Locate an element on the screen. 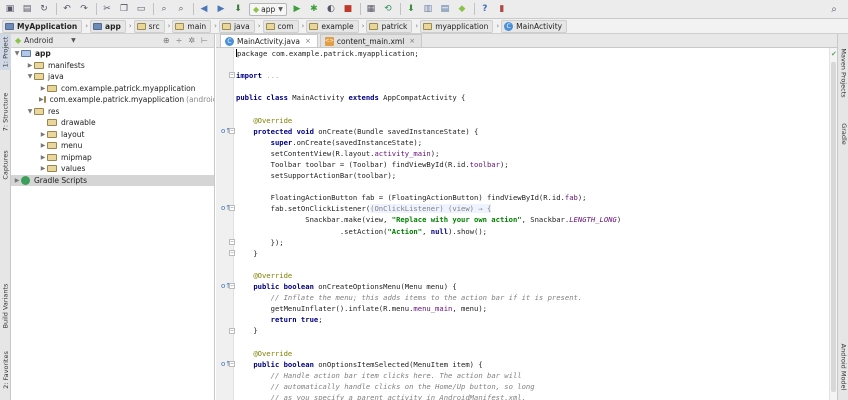 The image size is (848, 400). tree-item: ▼ app is located at coordinates (112, 54).